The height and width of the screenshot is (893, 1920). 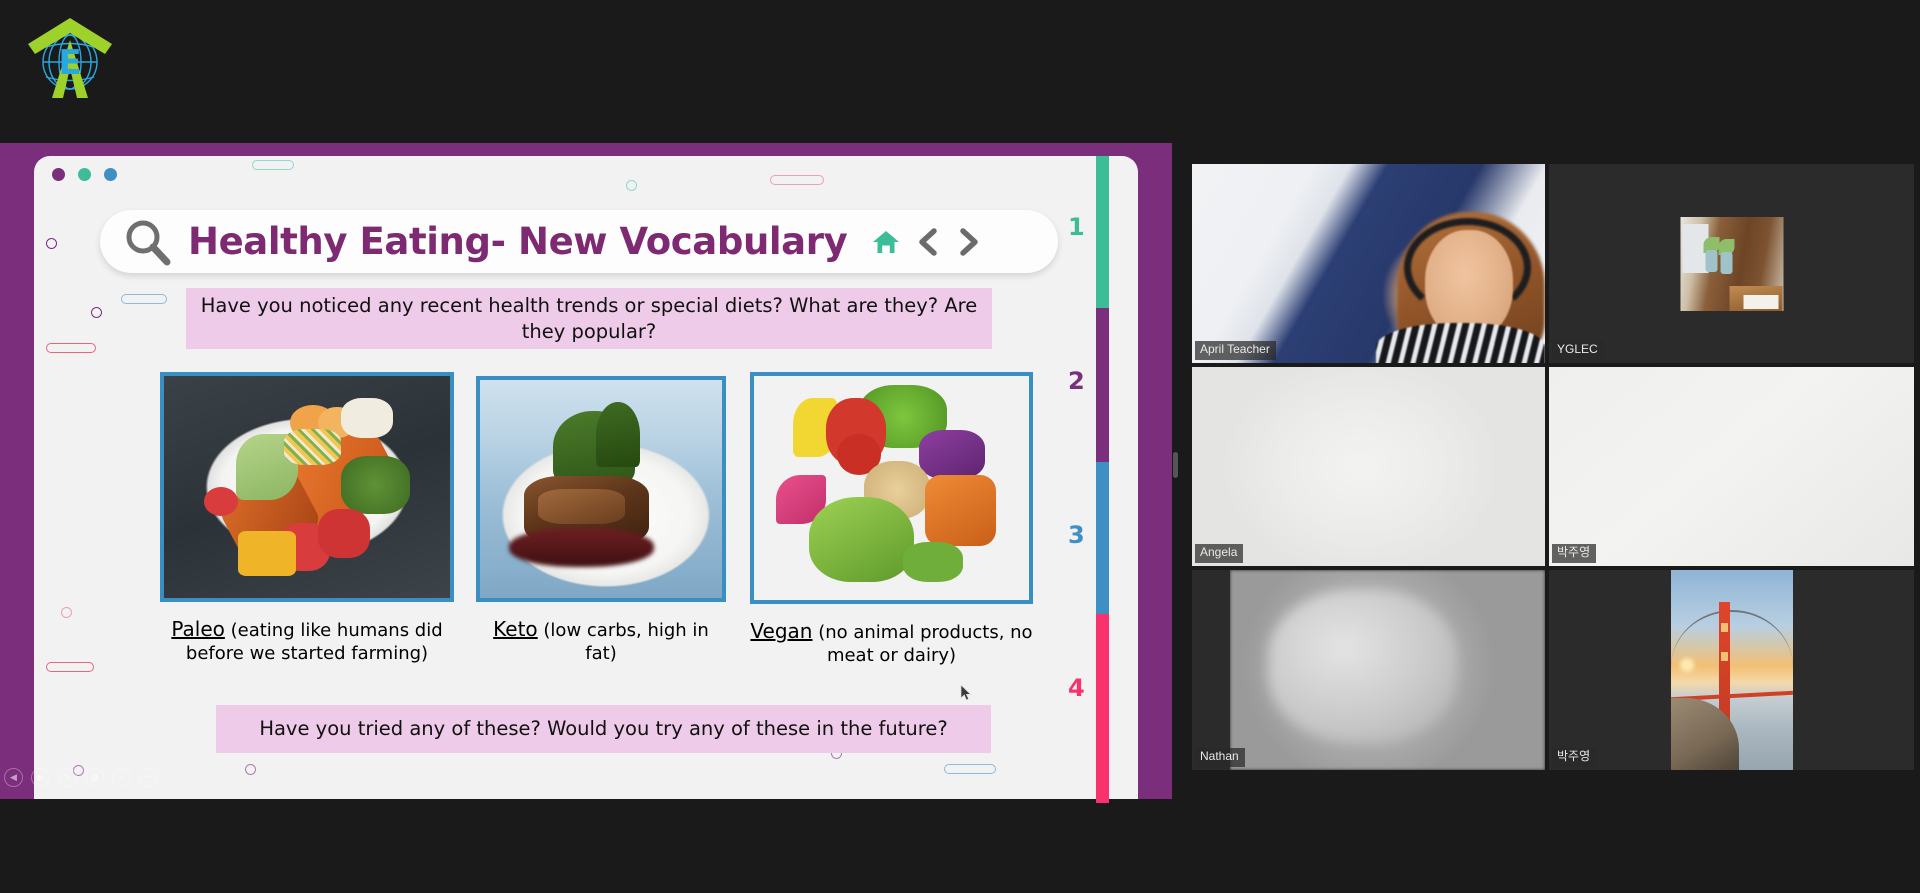 What do you see at coordinates (198, 629) in the screenshot?
I see `paleo-term: Paleo` at bounding box center [198, 629].